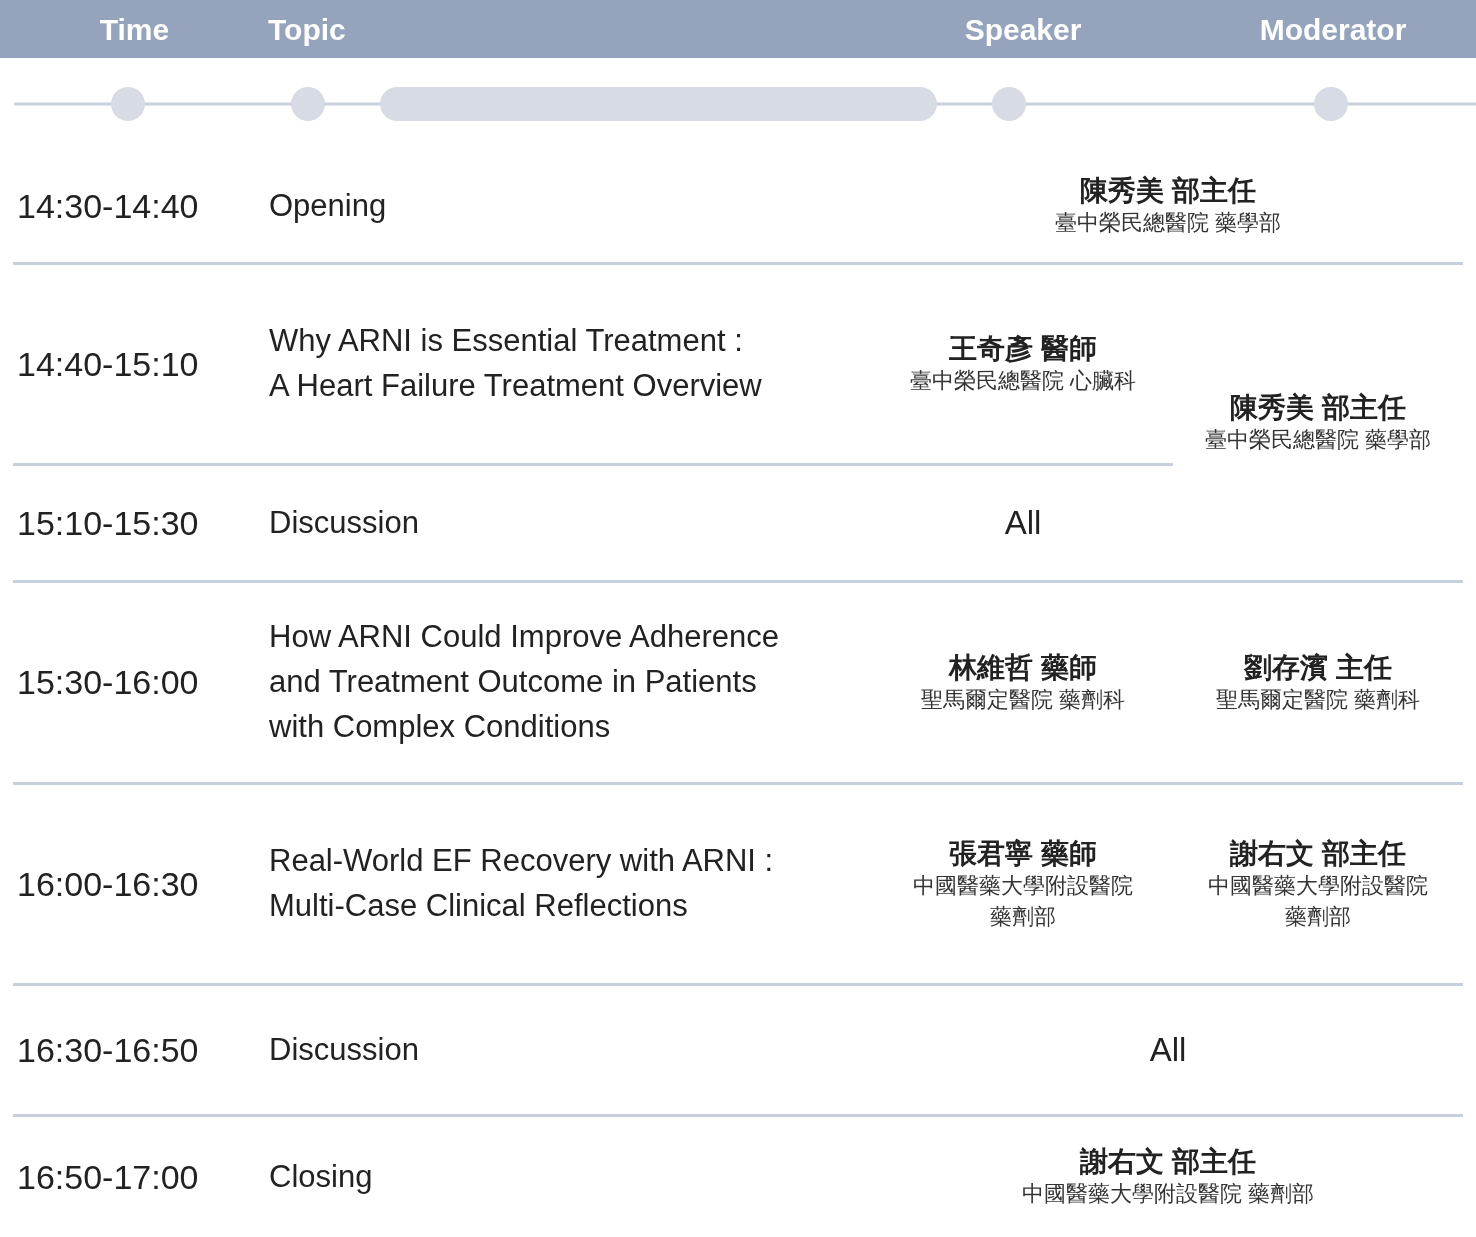  Describe the element at coordinates (134, 524) in the screenshot. I see `time-cell: 15:10-15:30` at that location.